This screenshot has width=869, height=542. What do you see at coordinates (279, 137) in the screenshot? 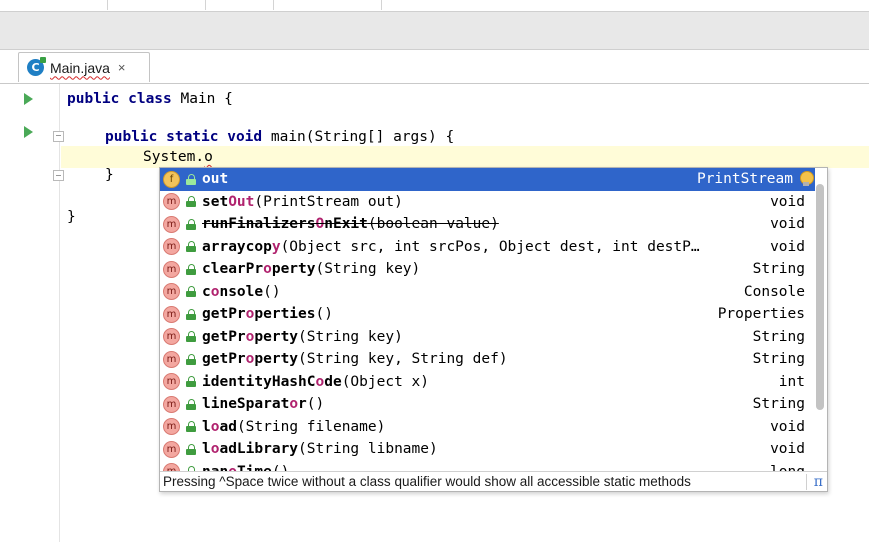
I see `code-line: public static void main(String[] args) {` at bounding box center [279, 137].